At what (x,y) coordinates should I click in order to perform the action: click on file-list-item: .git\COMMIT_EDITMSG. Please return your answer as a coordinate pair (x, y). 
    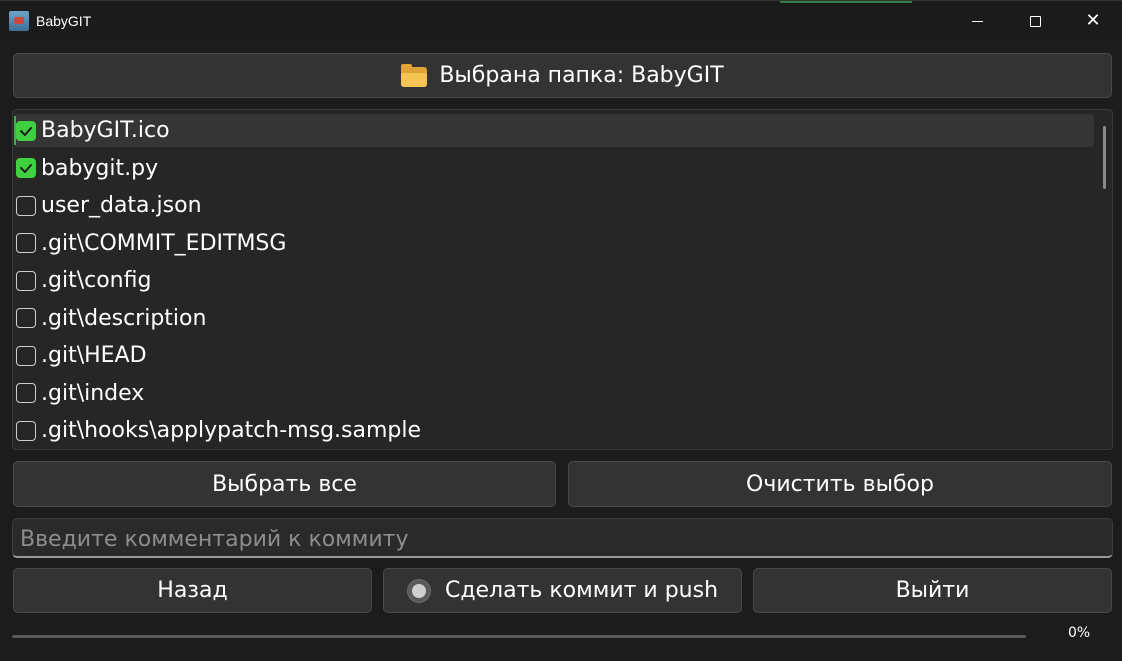
    Looking at the image, I should click on (554, 243).